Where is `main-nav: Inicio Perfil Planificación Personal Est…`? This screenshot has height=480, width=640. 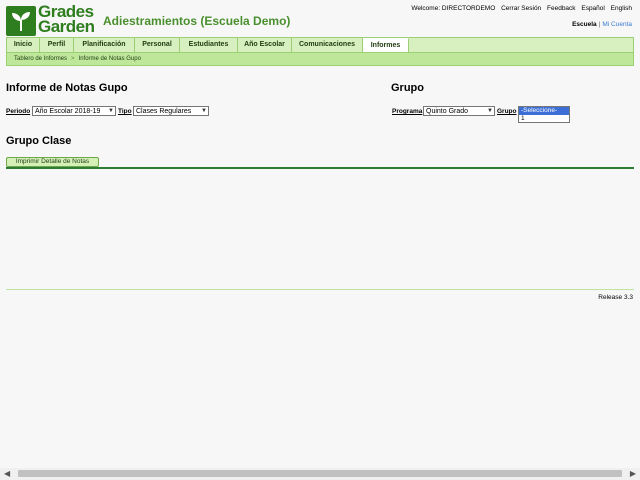
main-nav: Inicio Perfil Planificación Personal Est… is located at coordinates (320, 45).